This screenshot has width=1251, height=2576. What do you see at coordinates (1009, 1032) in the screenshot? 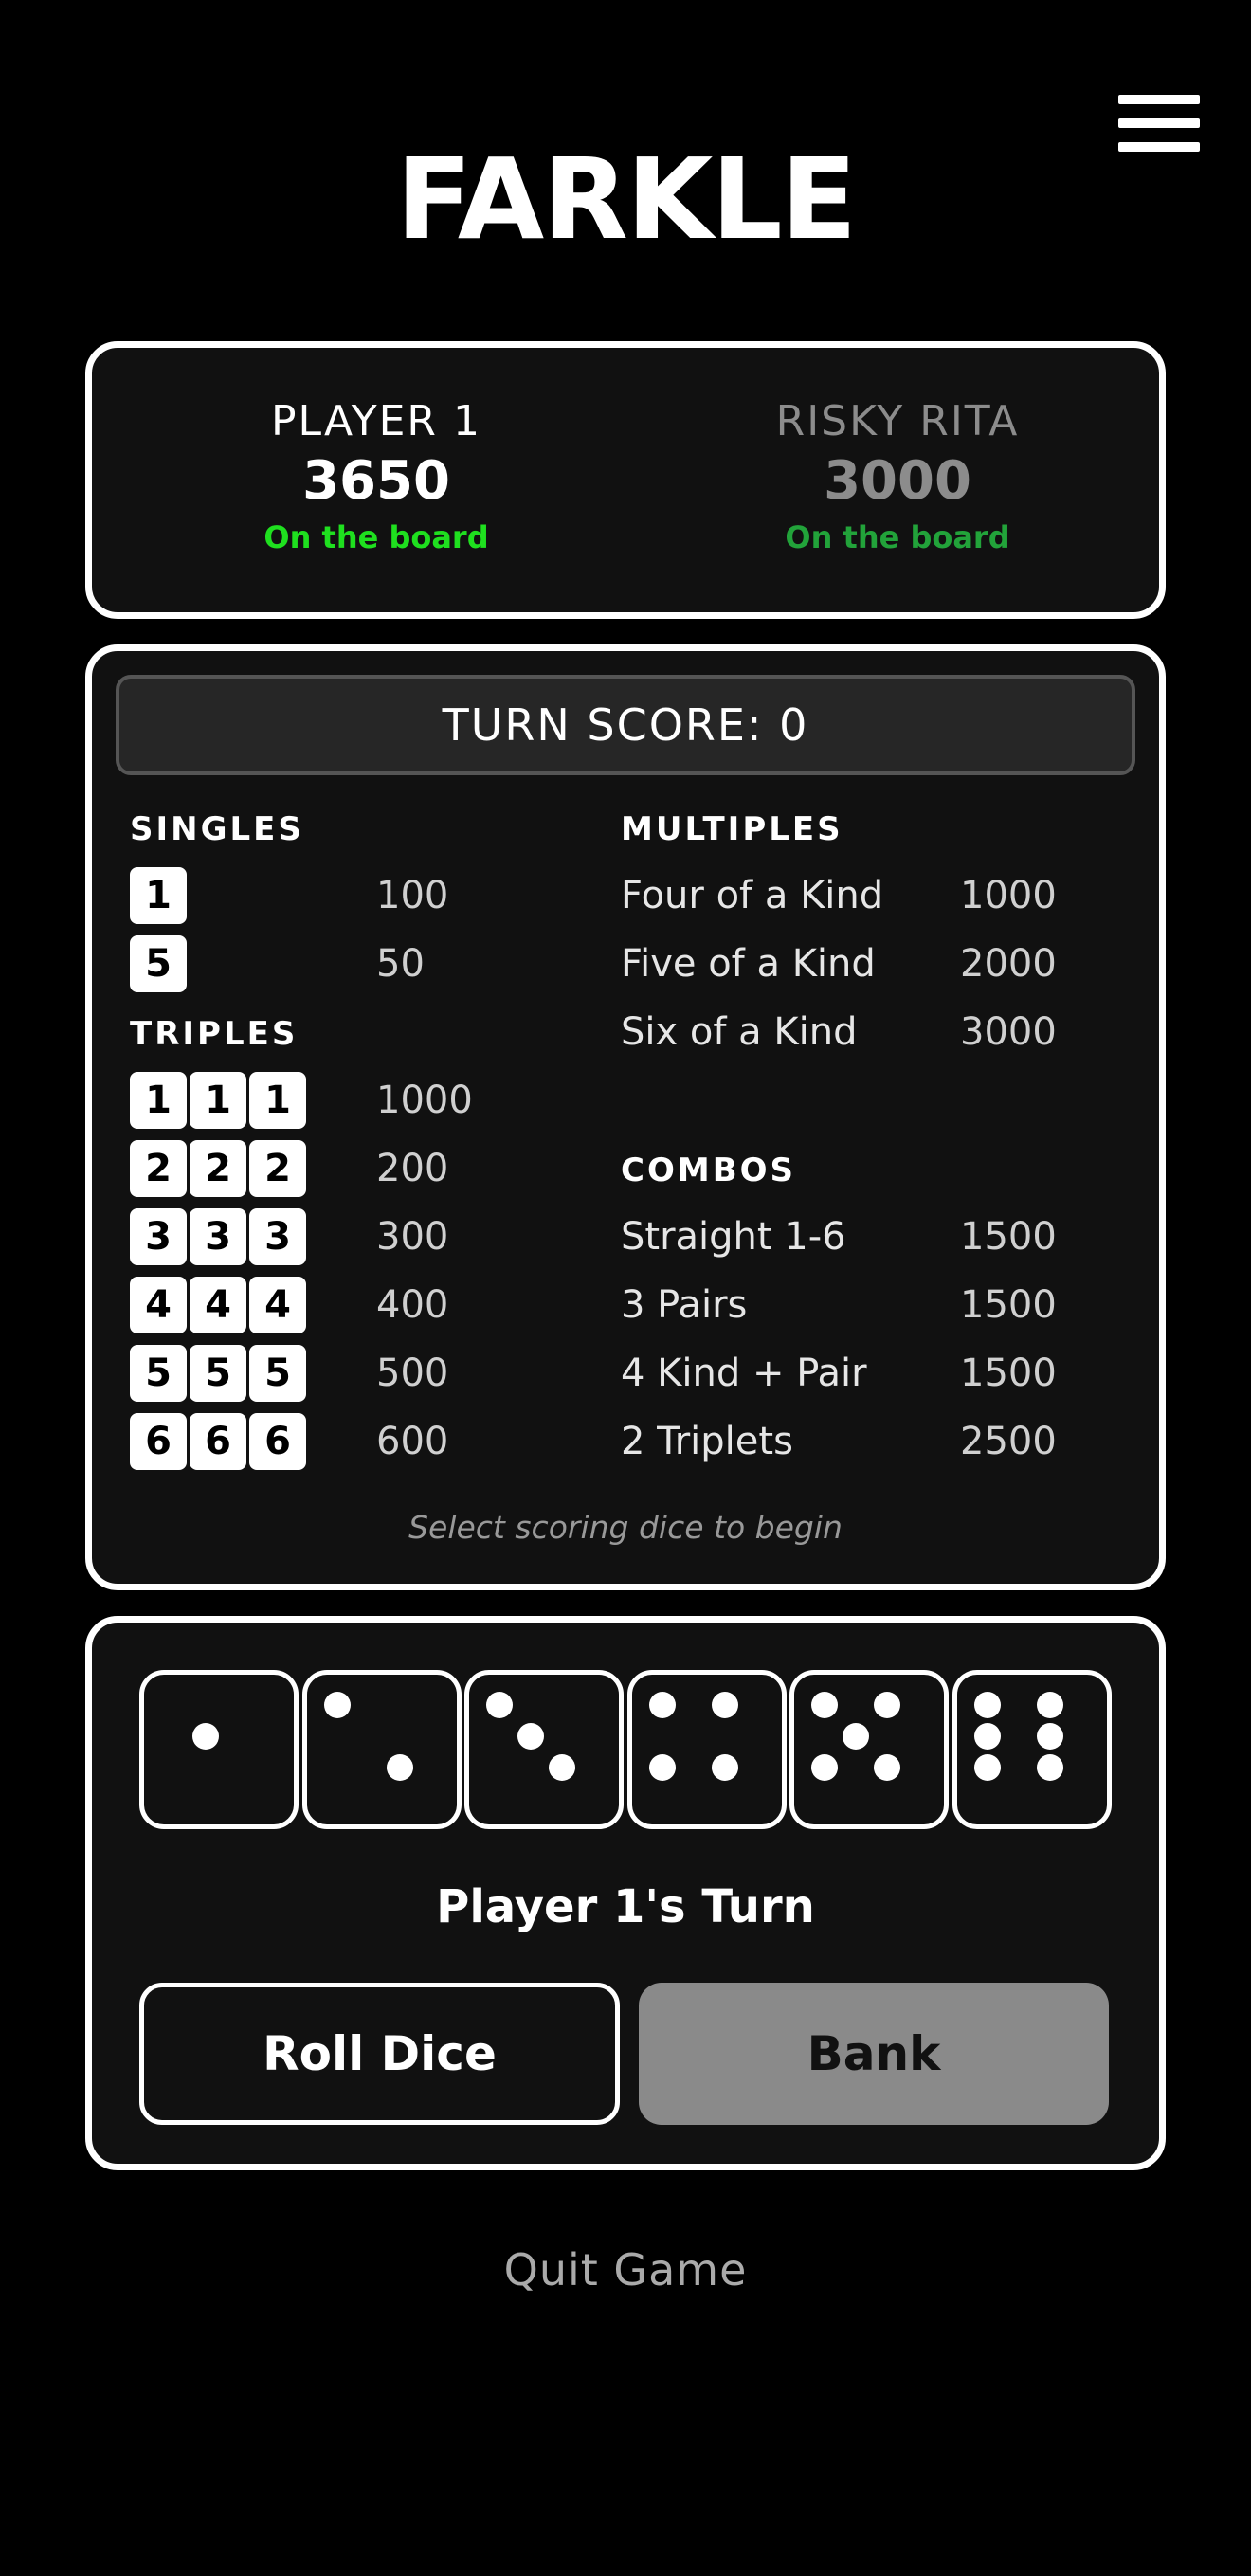
I see `multiples-points: 3000` at bounding box center [1009, 1032].